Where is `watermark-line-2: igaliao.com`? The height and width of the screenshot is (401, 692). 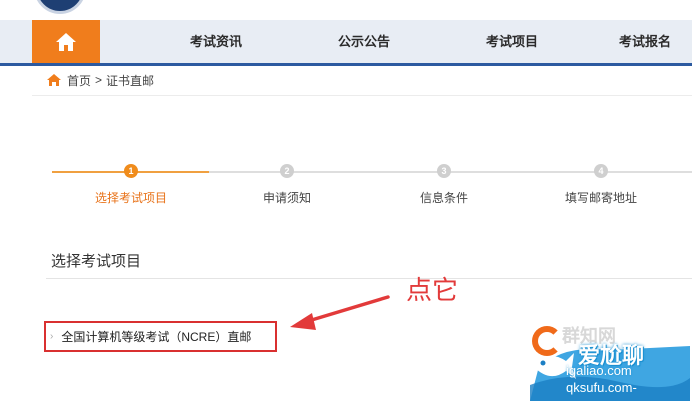
watermark-line-2: igaliao.com is located at coordinates (599, 370).